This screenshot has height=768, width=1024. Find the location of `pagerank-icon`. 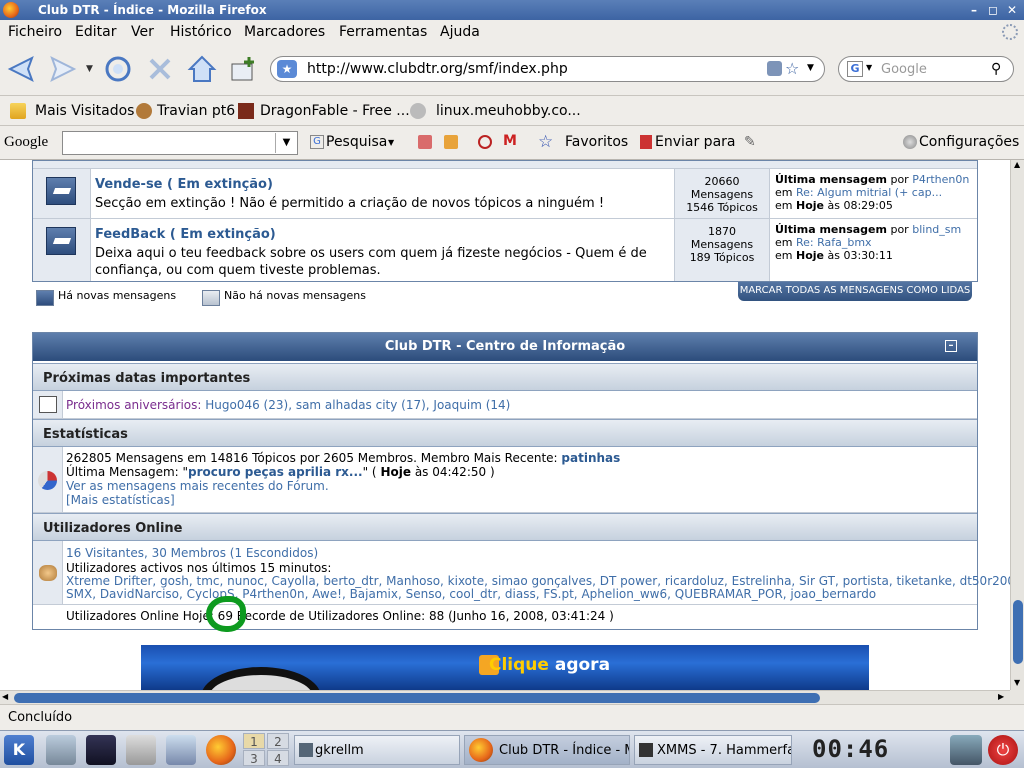

pagerank-icon is located at coordinates (451, 142).